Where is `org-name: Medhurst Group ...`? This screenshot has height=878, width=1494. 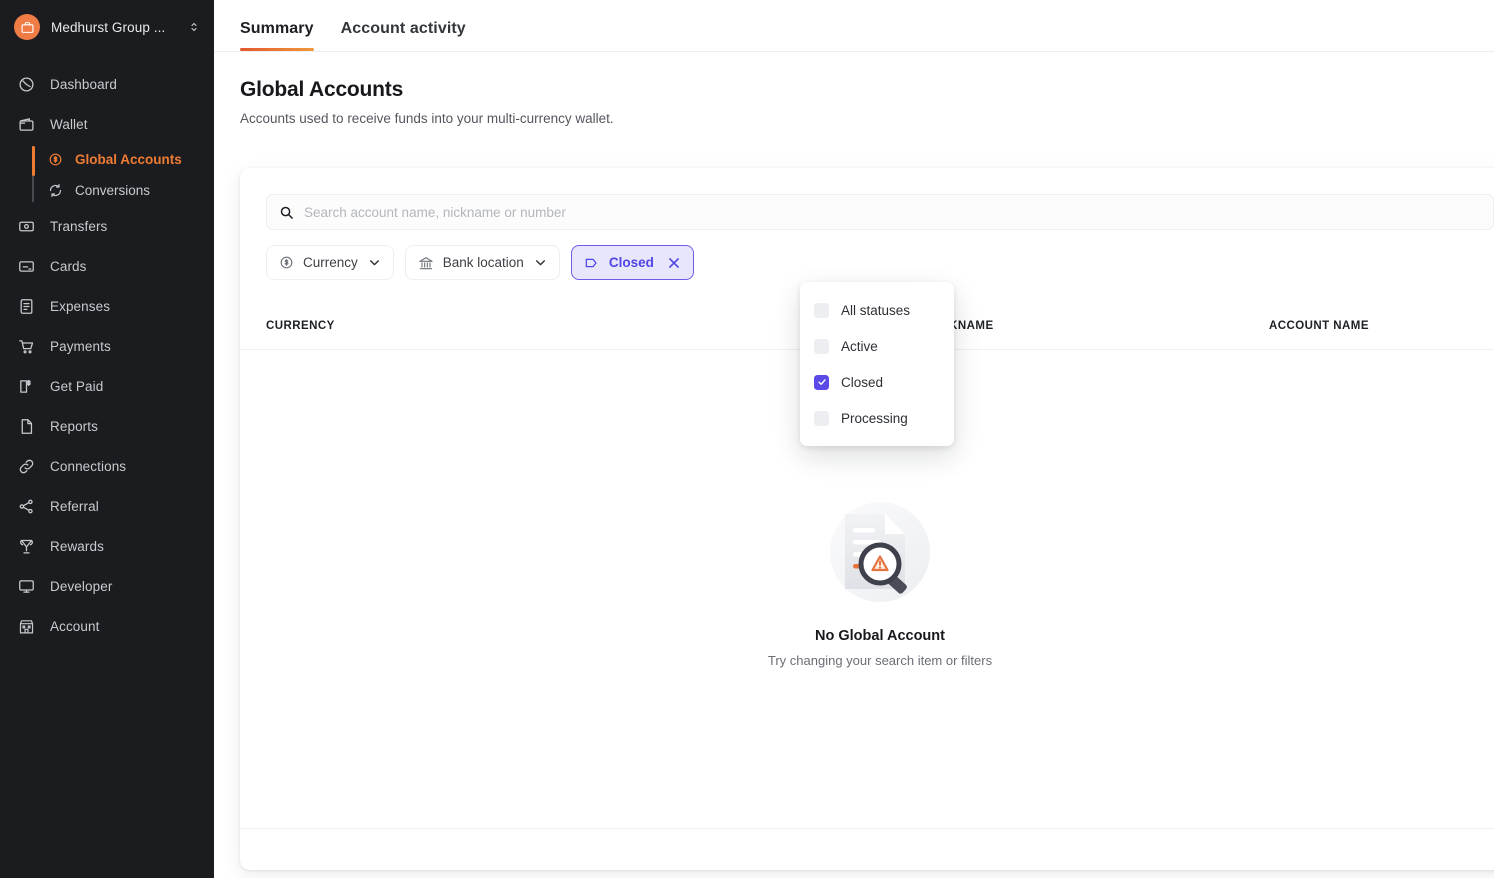
org-name: Medhurst Group ... is located at coordinates (108, 27).